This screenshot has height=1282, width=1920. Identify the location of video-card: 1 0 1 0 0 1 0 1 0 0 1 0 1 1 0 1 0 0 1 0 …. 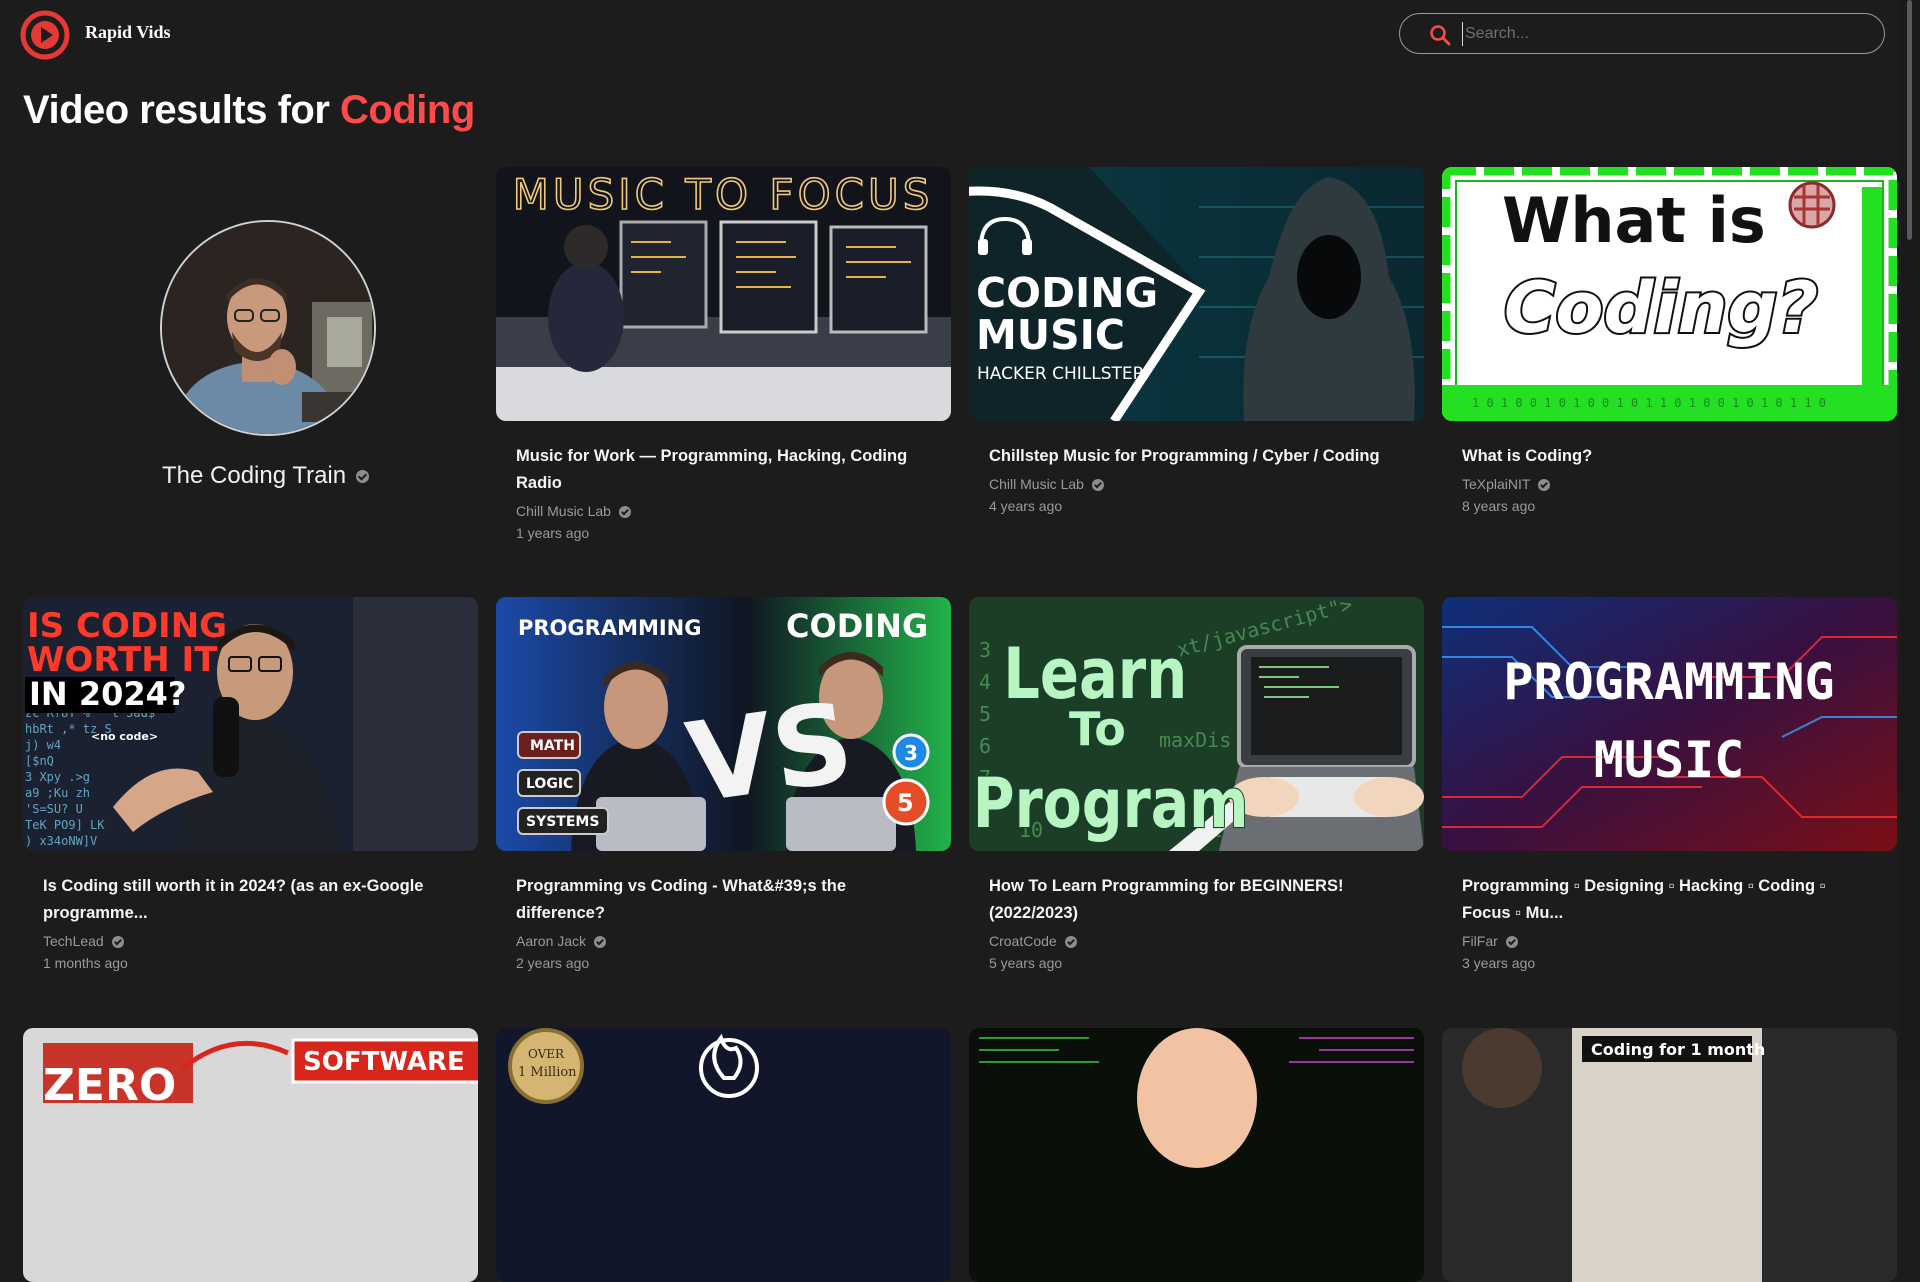
(1669, 340).